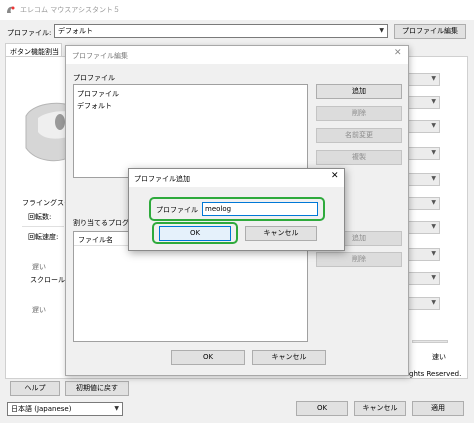 Image resolution: width=474 pixels, height=423 pixels. I want to click on assign-combo-6: ▼, so click(422, 203).